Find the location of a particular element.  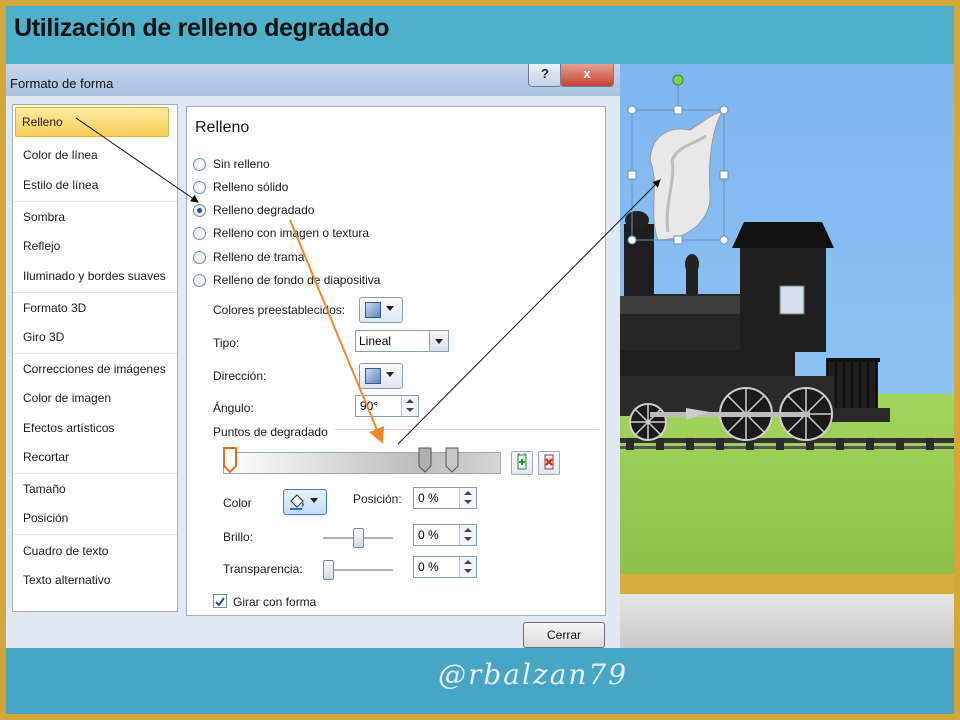

transparency-spinner: 0 % is located at coordinates (445, 567).